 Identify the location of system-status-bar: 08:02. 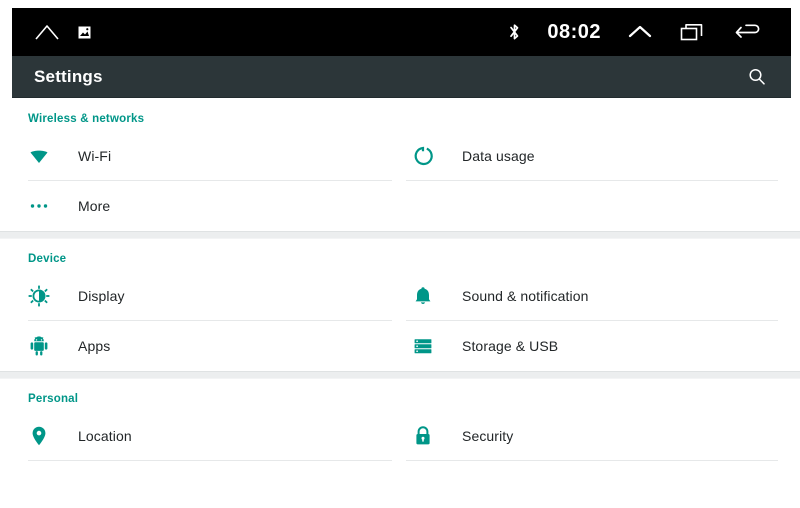
(401, 32).